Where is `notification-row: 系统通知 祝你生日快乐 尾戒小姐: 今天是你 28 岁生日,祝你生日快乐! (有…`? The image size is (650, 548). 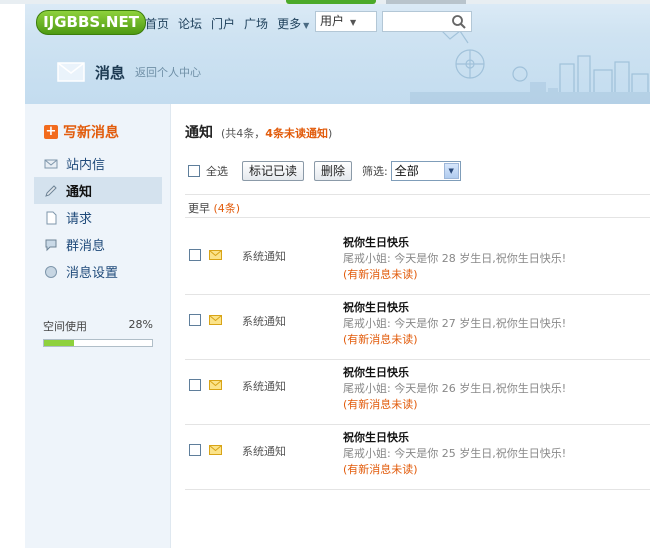 notification-row: 系统通知 祝你生日快乐 尾戒小姐: 今天是你 28 岁生日,祝你生日快乐! (有… is located at coordinates (411, 262).